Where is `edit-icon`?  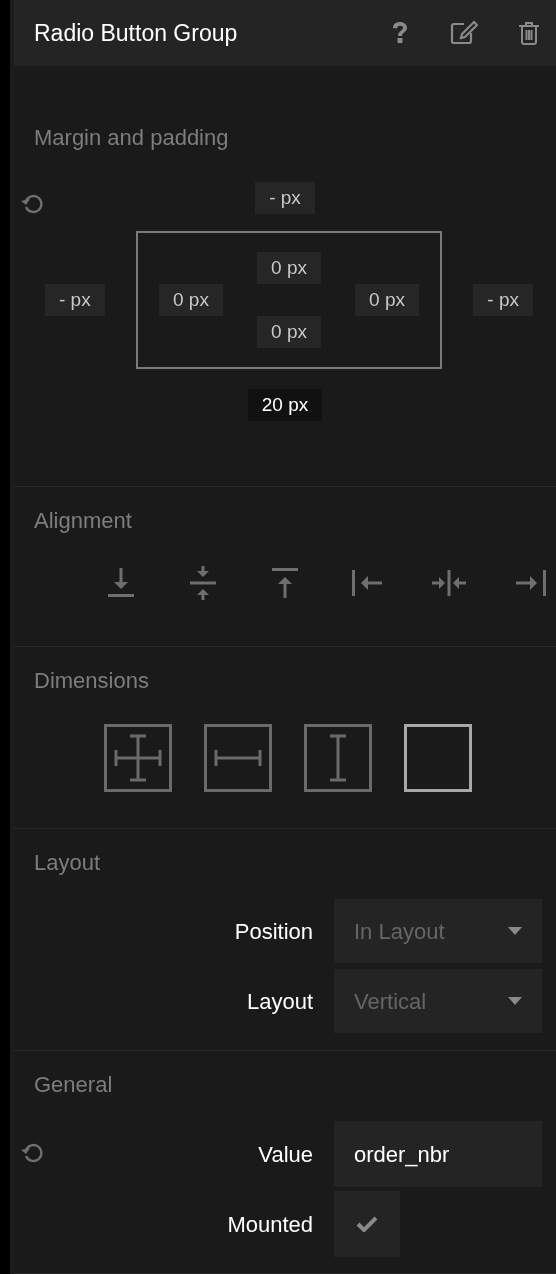 edit-icon is located at coordinates (464, 33).